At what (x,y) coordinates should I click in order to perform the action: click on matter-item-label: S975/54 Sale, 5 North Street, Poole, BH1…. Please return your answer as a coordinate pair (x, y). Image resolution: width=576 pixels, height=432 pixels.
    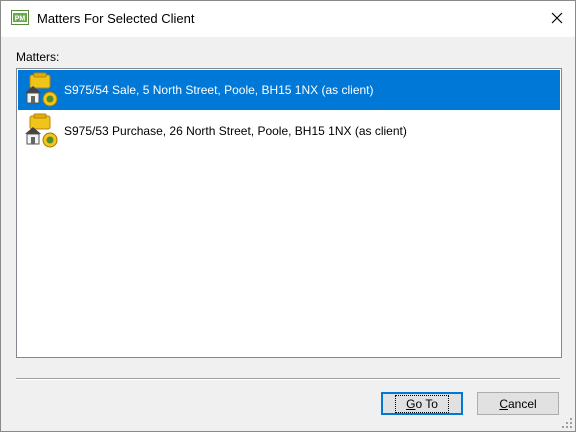
    Looking at the image, I should click on (219, 90).